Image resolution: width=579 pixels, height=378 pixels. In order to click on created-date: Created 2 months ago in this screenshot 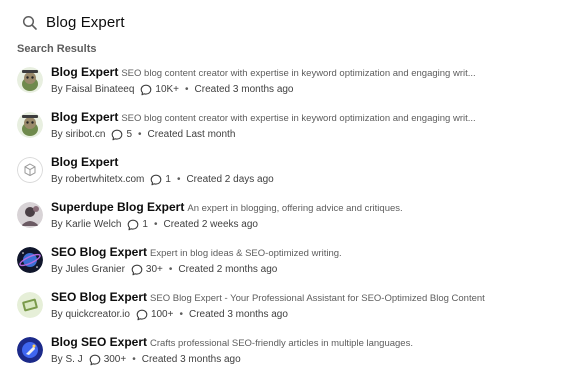, I will do `click(228, 269)`.